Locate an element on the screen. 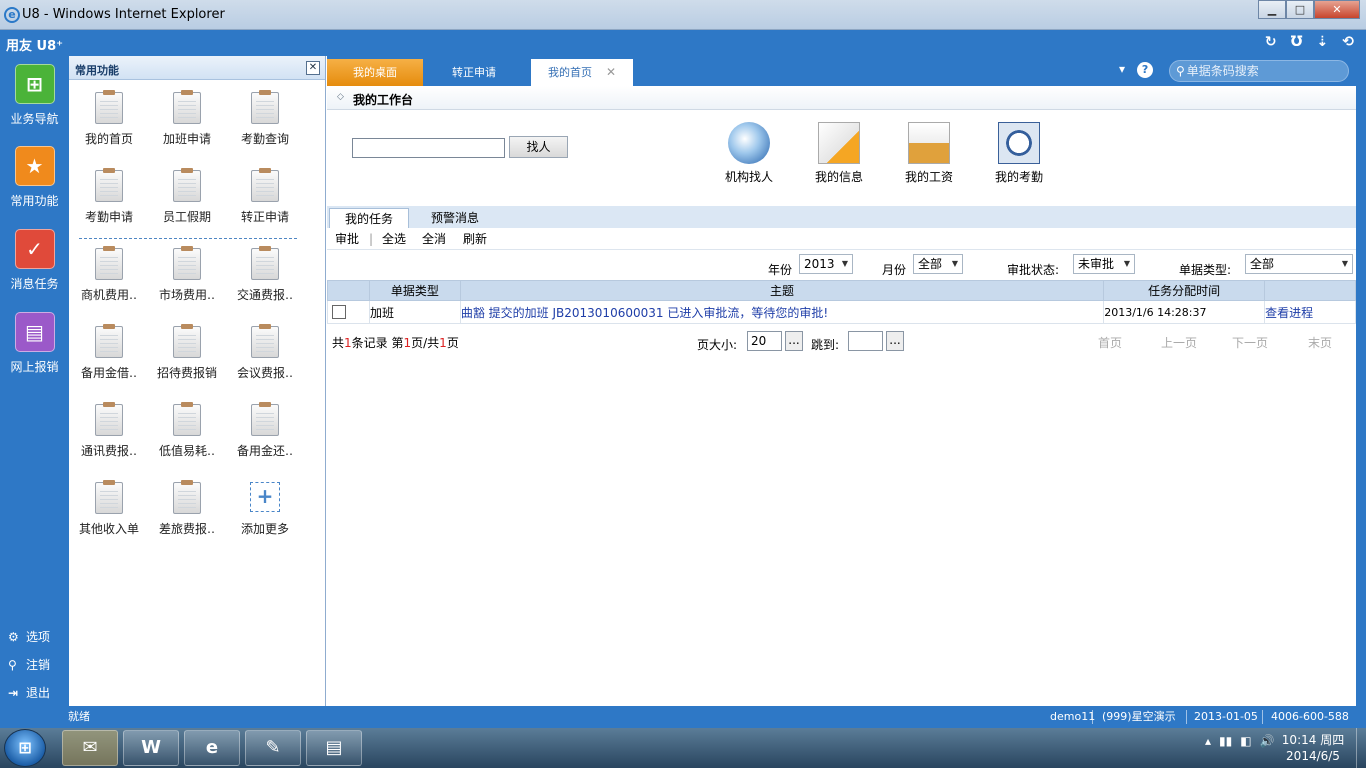 The width and height of the screenshot is (1366, 768). clipboard-icon is located at coordinates (109, 497).